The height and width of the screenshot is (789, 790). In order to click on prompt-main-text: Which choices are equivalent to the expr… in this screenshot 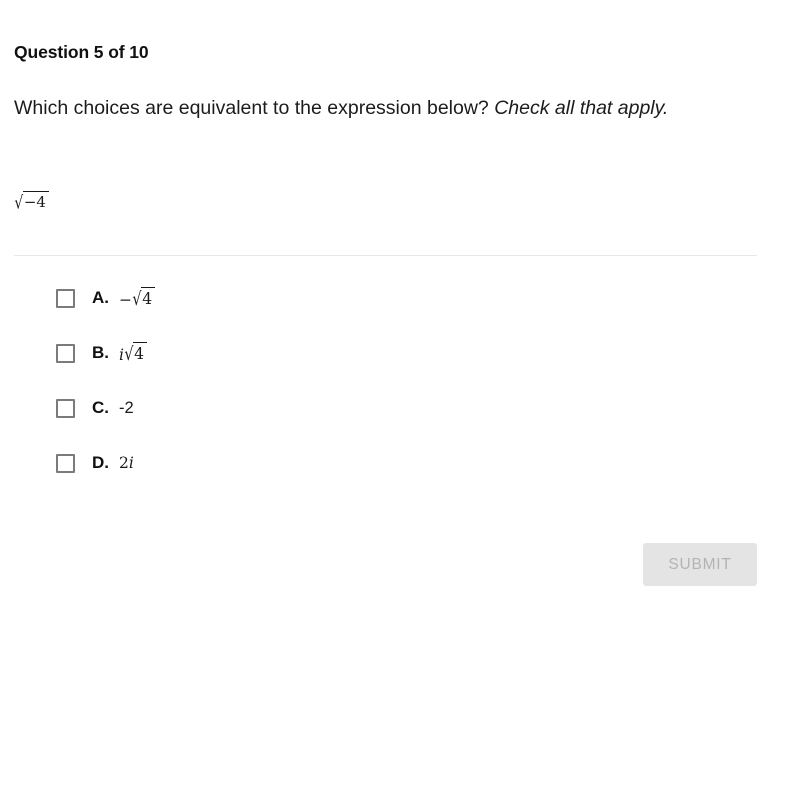, I will do `click(251, 108)`.